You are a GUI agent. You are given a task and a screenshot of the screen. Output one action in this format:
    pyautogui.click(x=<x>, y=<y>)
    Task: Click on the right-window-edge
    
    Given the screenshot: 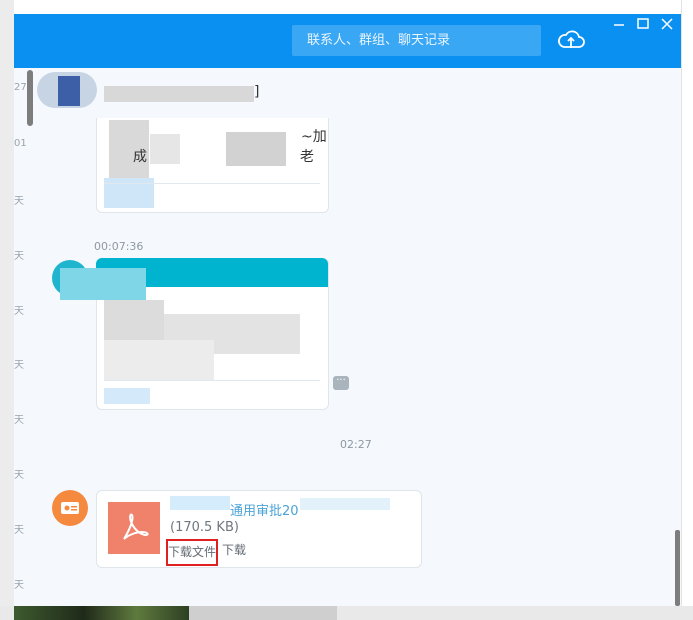 What is the action you would take?
    pyautogui.click(x=687, y=303)
    